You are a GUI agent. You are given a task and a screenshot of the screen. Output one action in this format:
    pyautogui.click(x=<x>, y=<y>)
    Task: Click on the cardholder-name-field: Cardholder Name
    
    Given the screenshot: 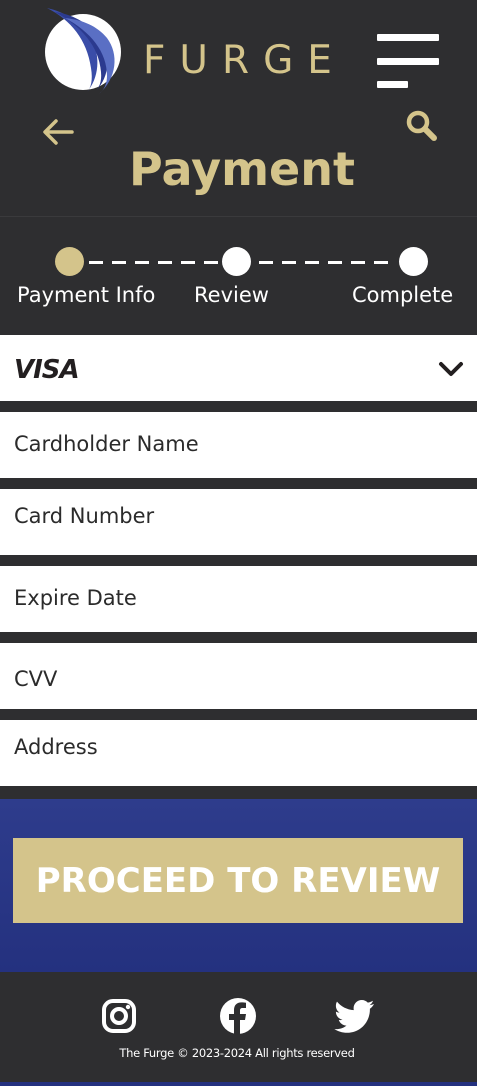 What is the action you would take?
    pyautogui.click(x=238, y=445)
    